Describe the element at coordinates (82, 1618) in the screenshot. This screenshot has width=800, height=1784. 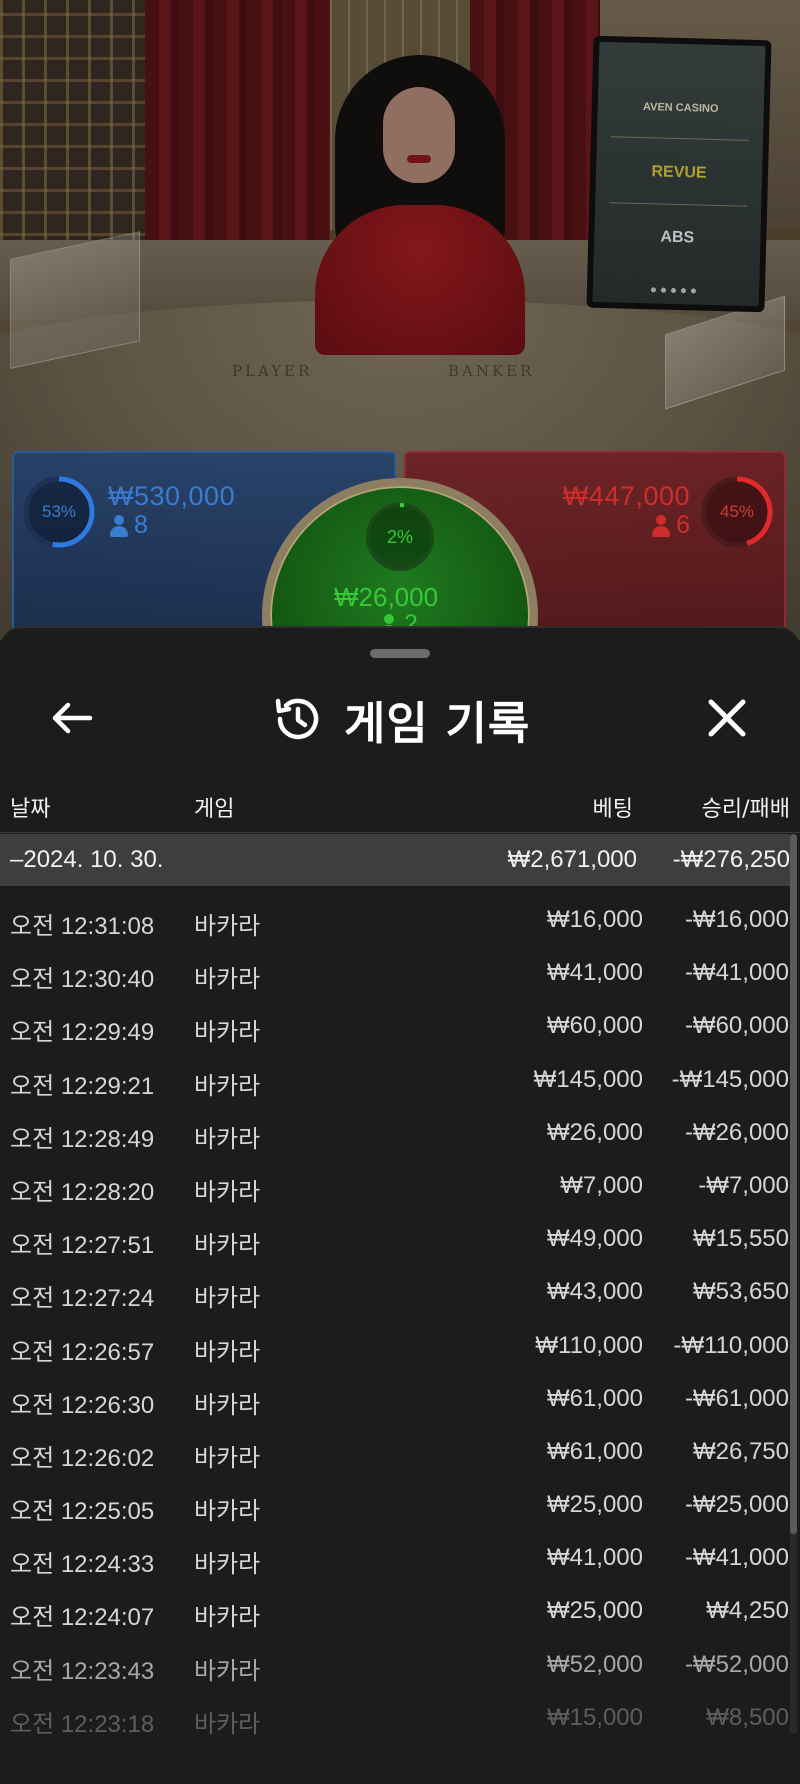
I see `history-row-time: 오전 12:24:07` at that location.